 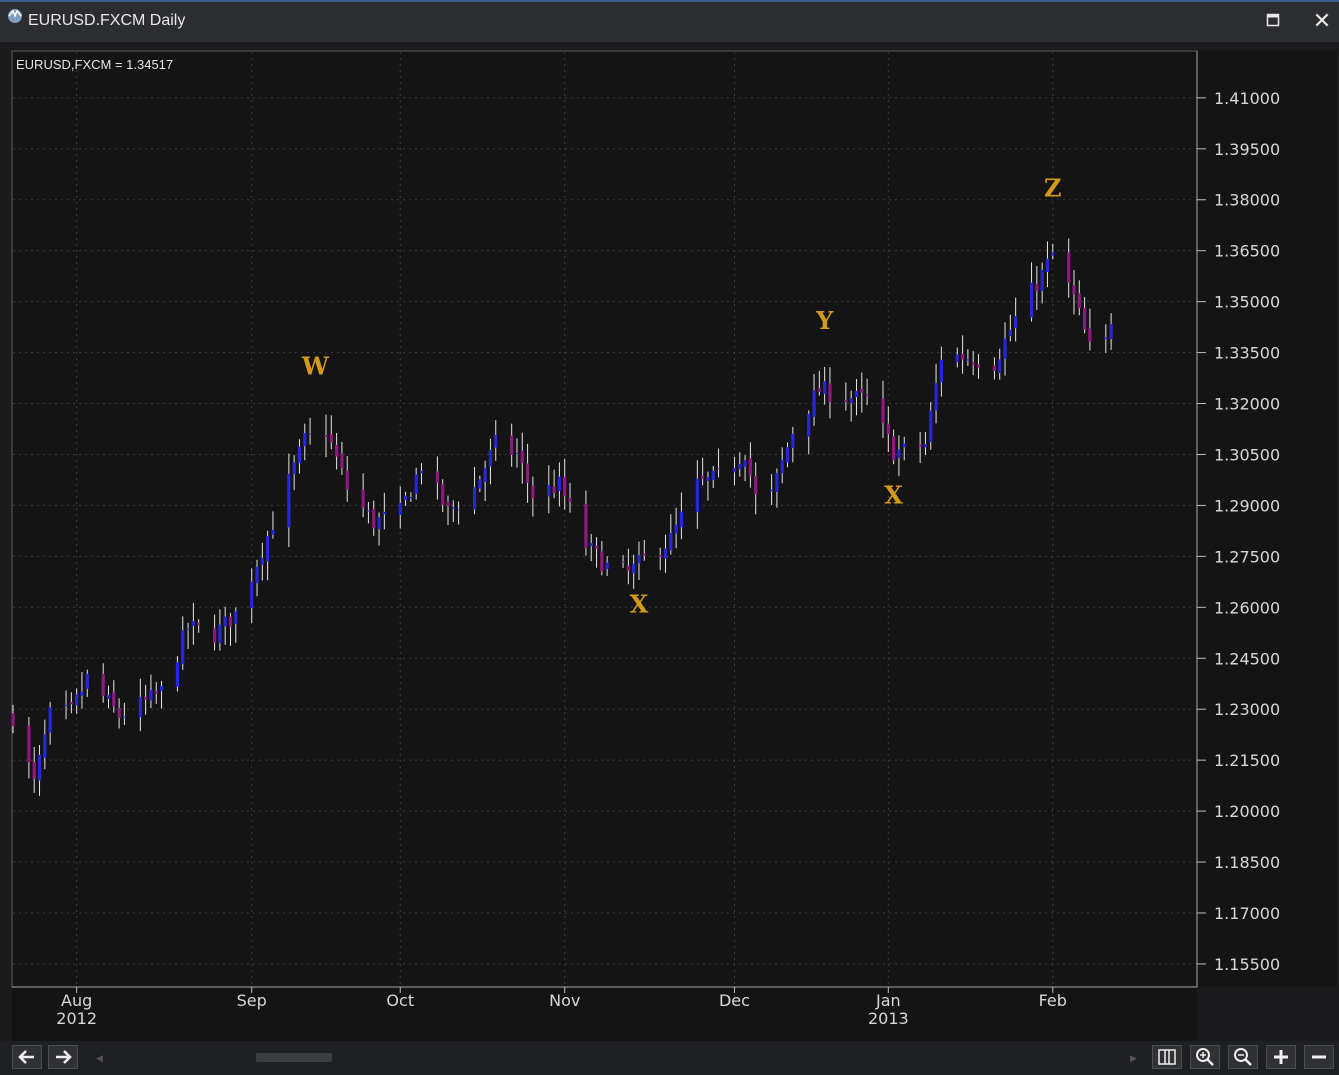 I want to click on x-tick-label: Jan, so click(x=888, y=1000).